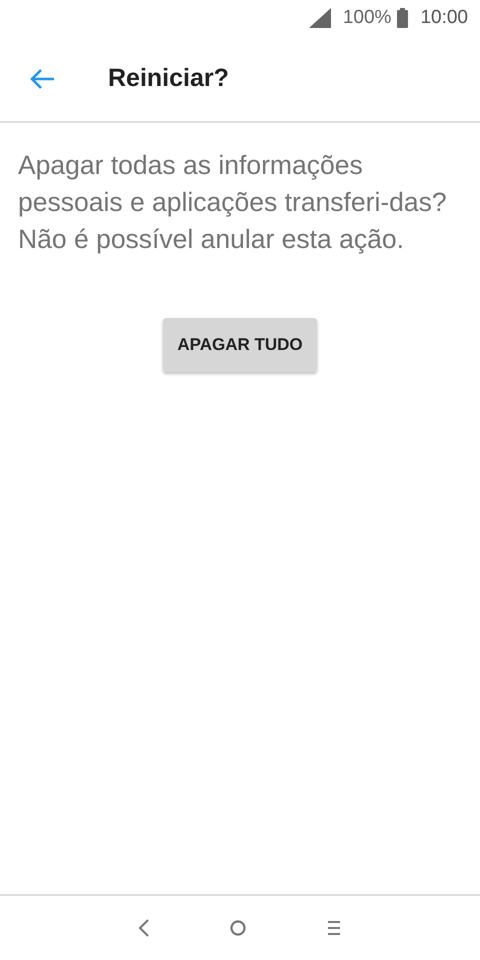 The height and width of the screenshot is (960, 480). I want to click on menu-icon, so click(334, 928).